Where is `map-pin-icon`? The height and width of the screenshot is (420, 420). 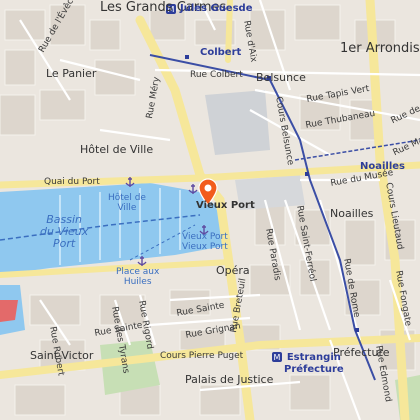 map-pin-icon is located at coordinates (208, 192).